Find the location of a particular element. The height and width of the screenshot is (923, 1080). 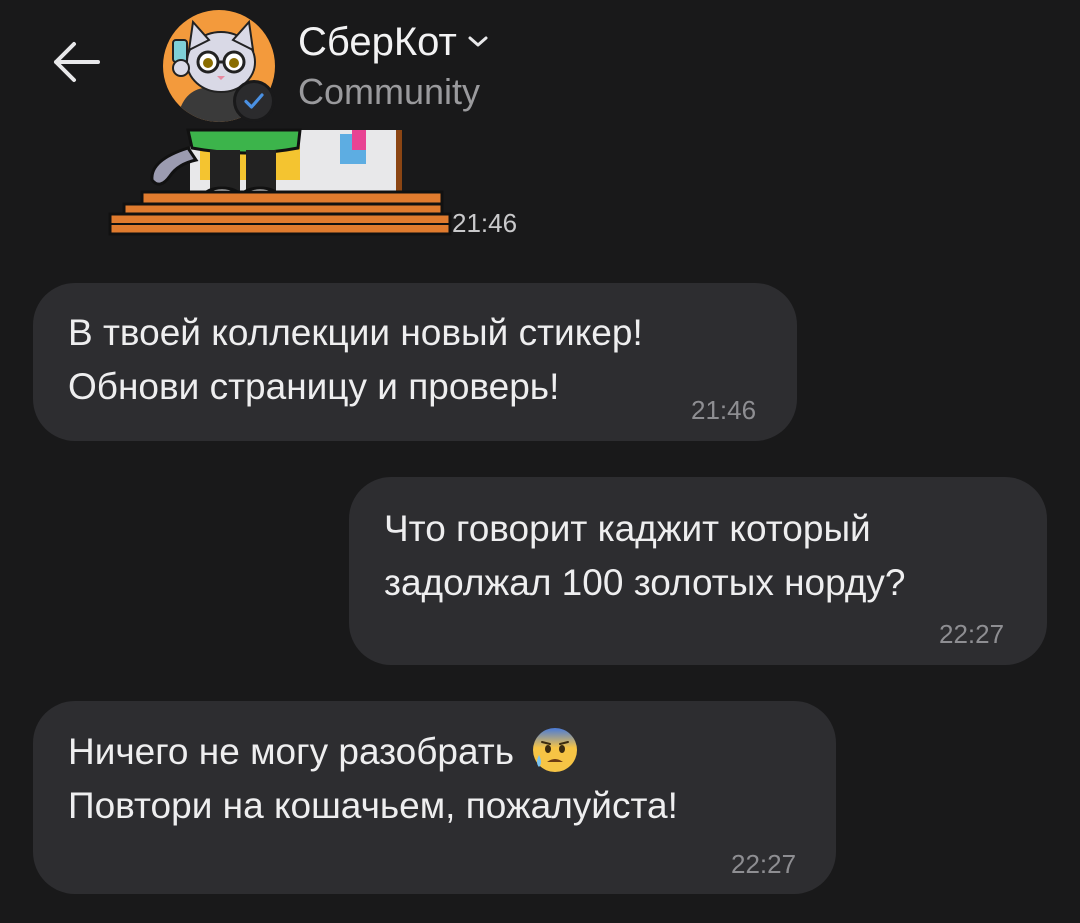

sticker-image is located at coordinates (290, 182).